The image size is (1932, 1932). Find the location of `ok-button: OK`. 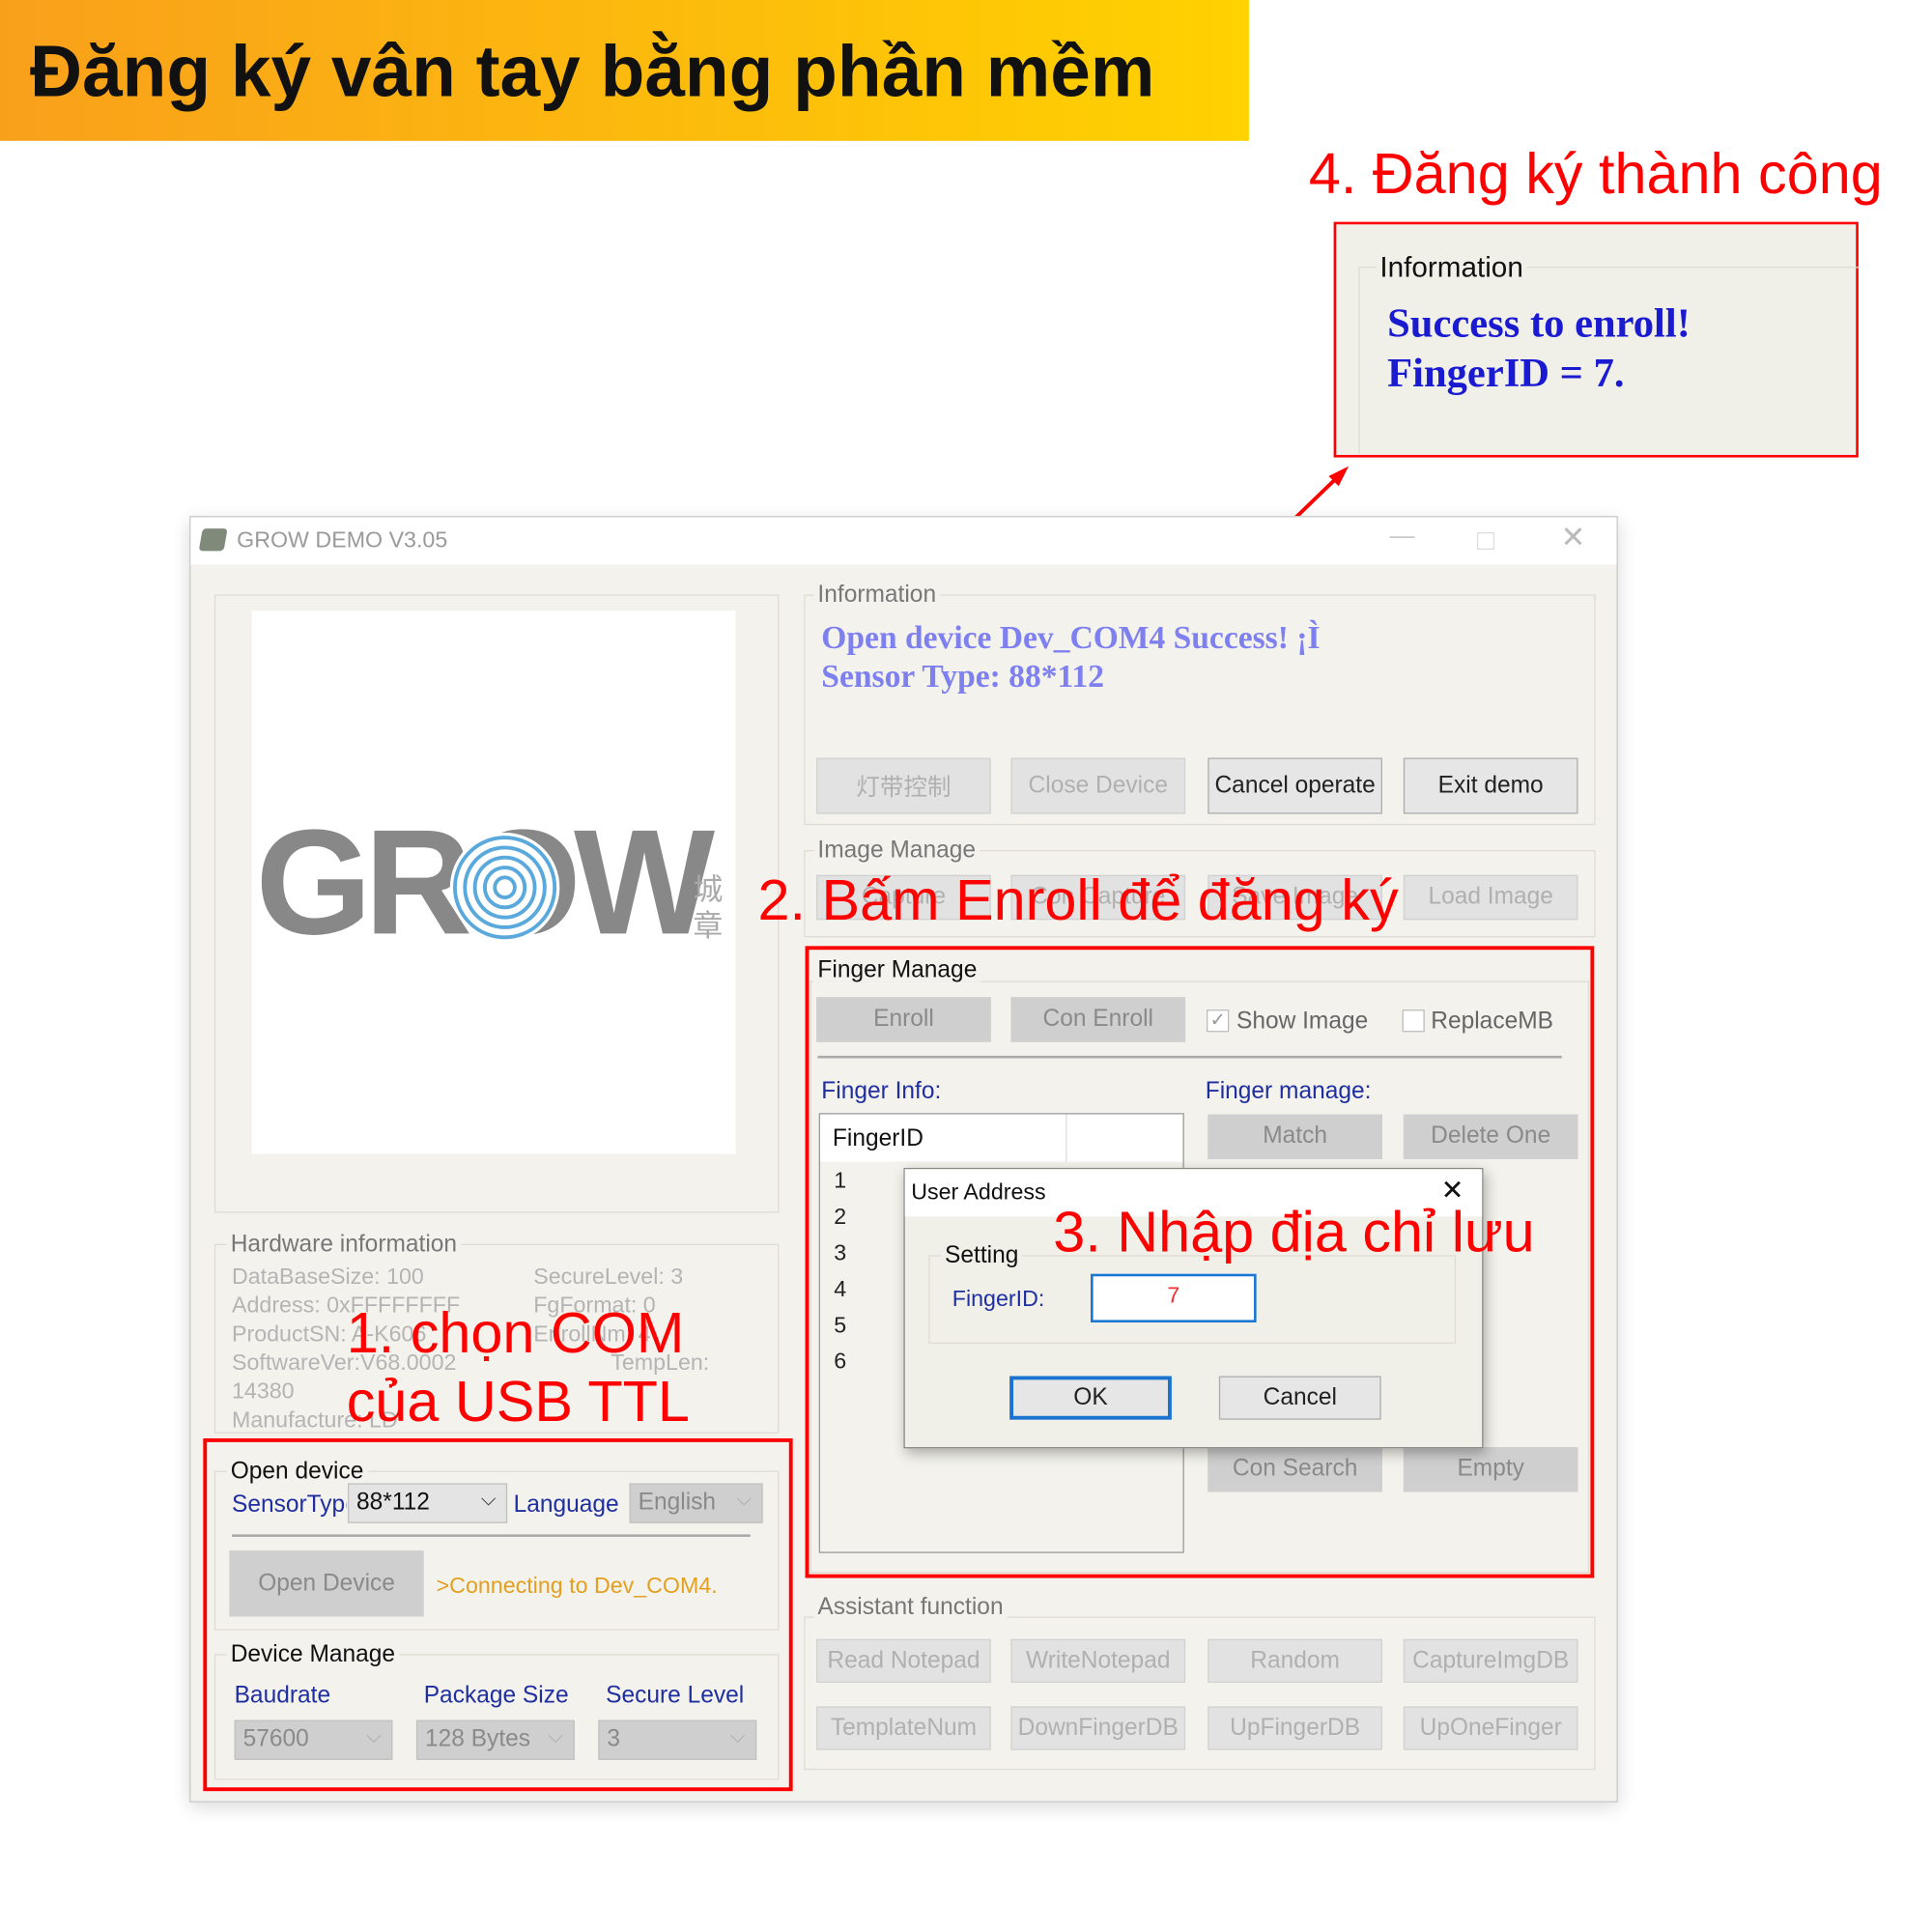

ok-button: OK is located at coordinates (1090, 1398).